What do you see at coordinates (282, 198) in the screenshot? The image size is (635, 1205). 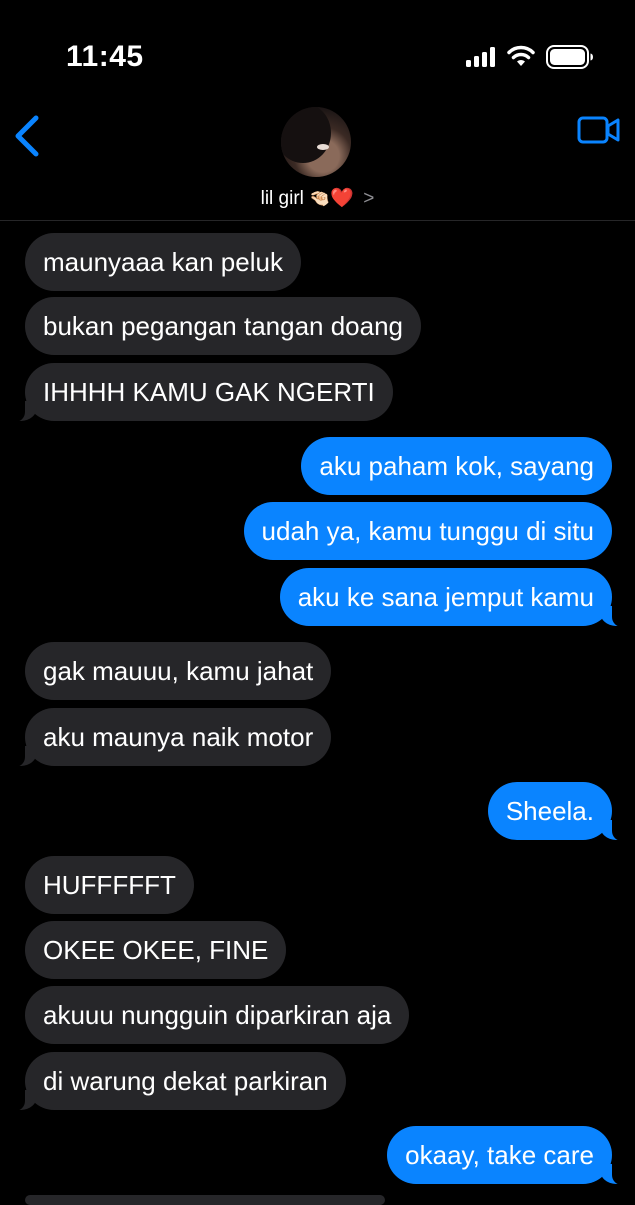 I see `contact-name: lil girl` at bounding box center [282, 198].